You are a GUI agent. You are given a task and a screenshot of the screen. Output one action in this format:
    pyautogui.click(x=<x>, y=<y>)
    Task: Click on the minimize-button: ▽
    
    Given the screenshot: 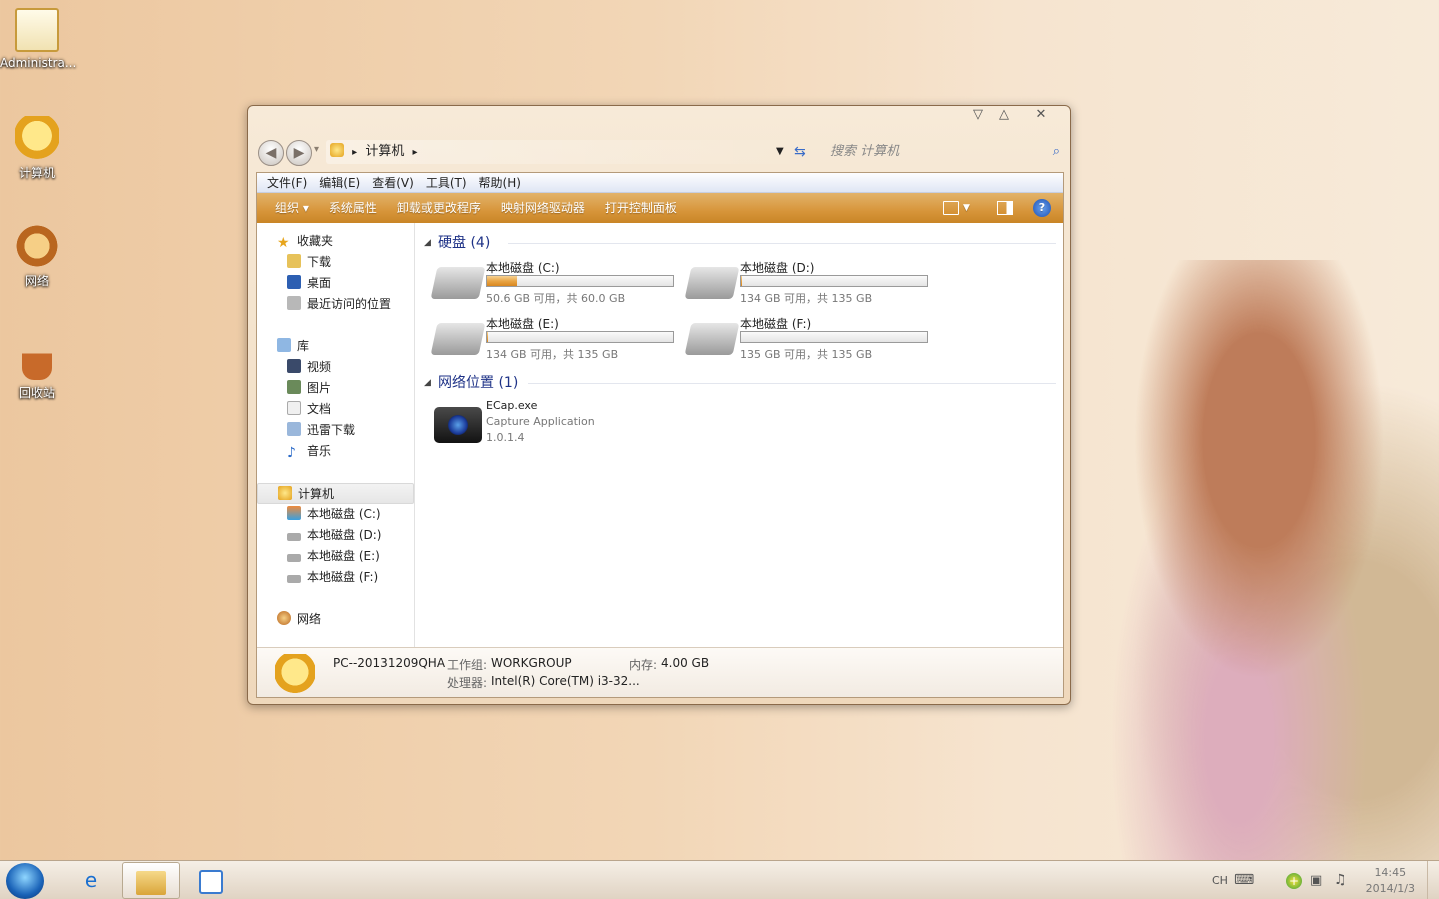 What is the action you would take?
    pyautogui.click(x=978, y=116)
    